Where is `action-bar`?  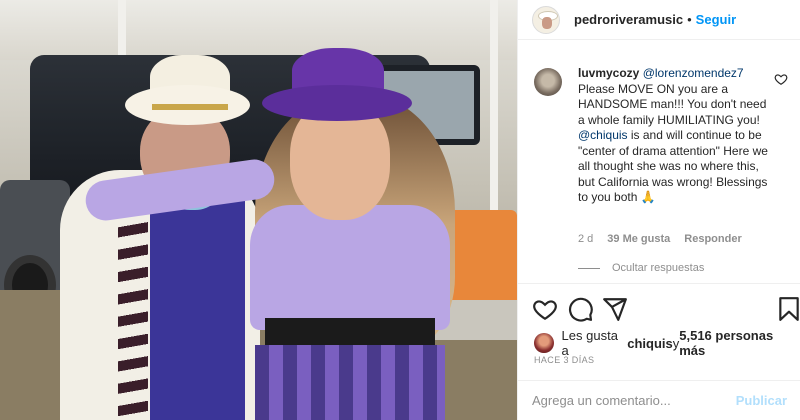 action-bar is located at coordinates (659, 310).